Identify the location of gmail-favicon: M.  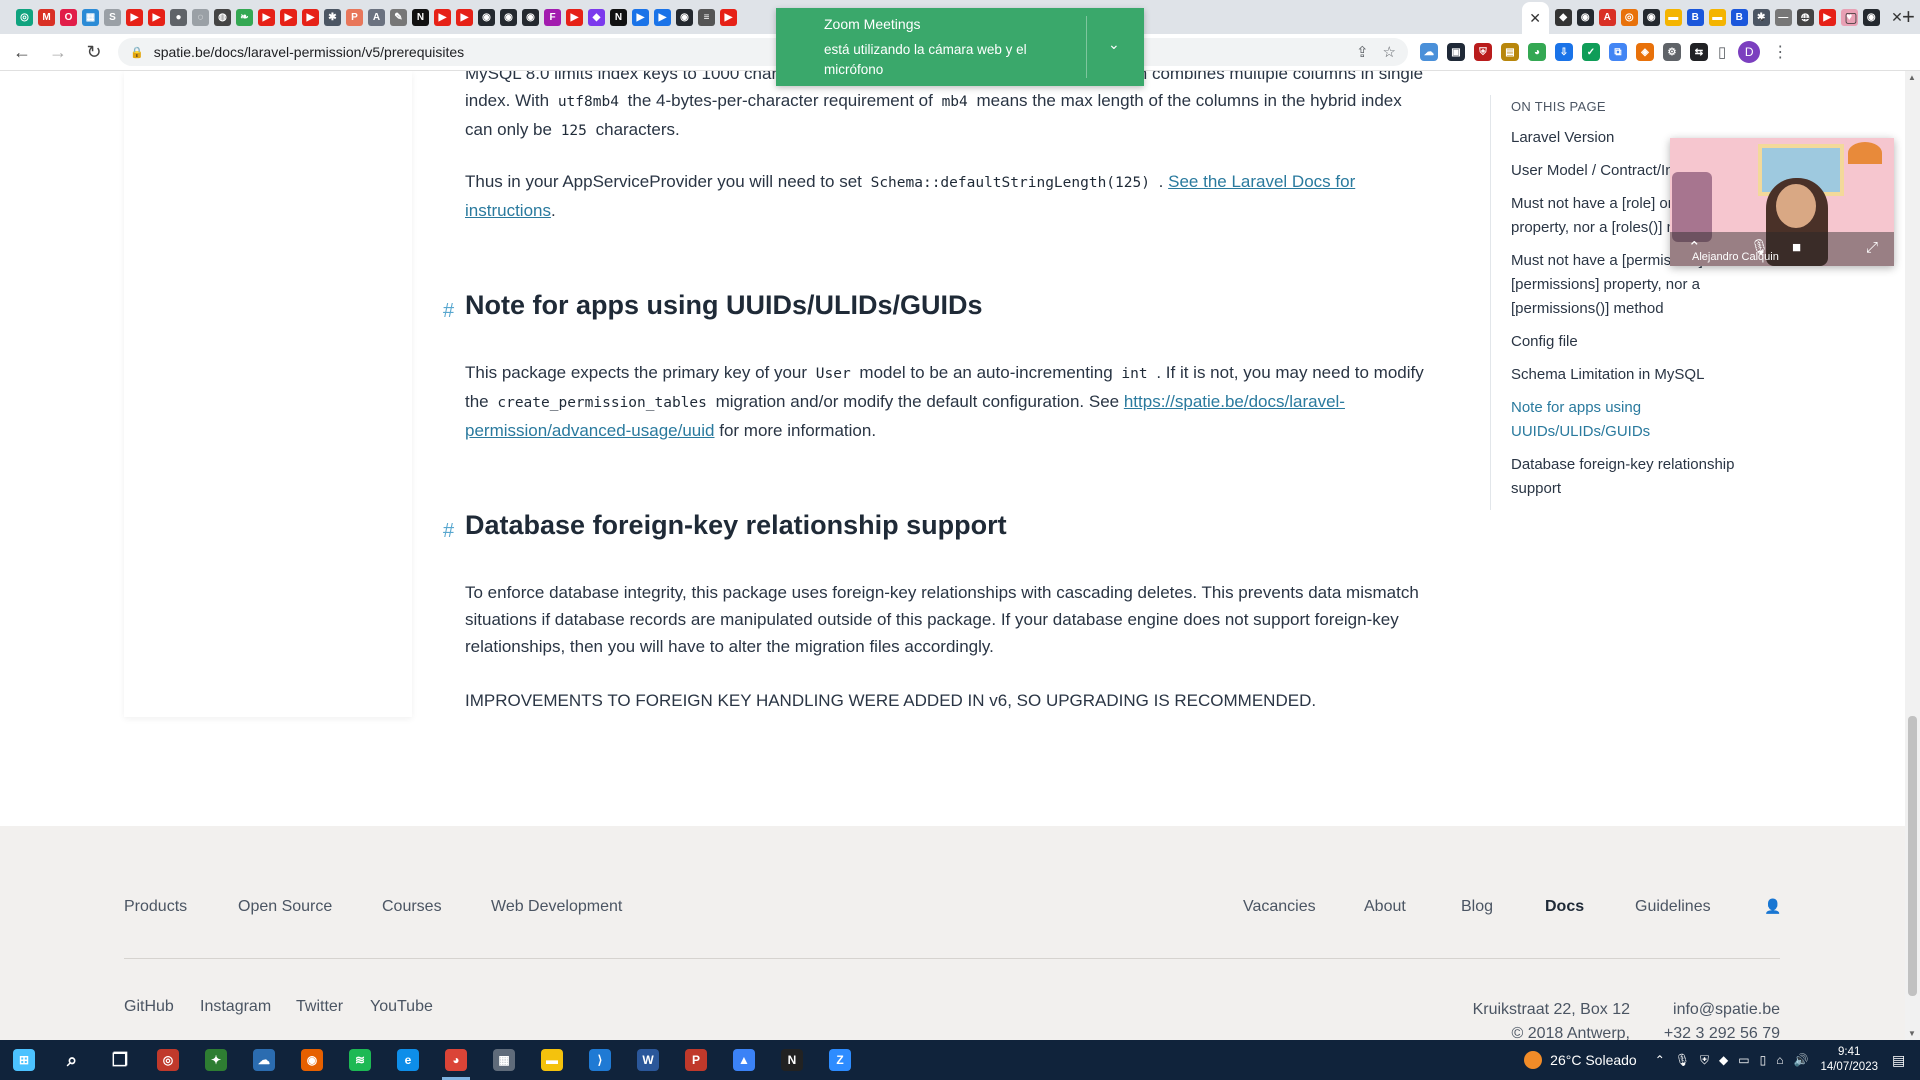
(46, 17).